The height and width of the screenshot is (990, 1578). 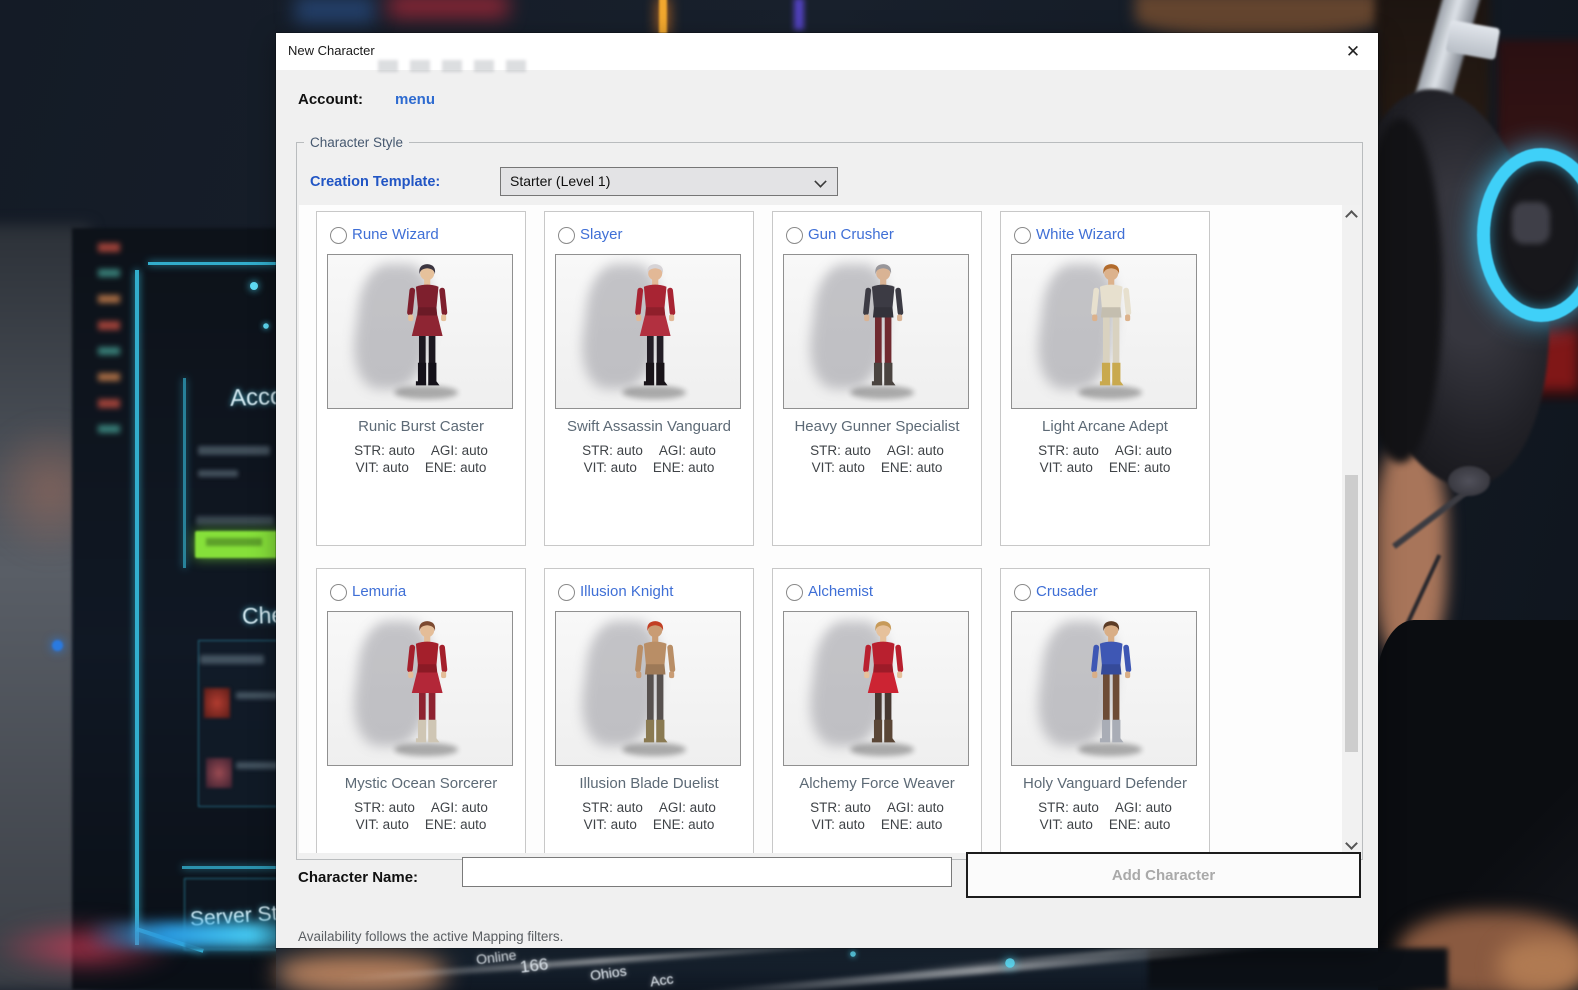 What do you see at coordinates (1538, 964) in the screenshot?
I see `bg-person-arm-highlight` at bounding box center [1538, 964].